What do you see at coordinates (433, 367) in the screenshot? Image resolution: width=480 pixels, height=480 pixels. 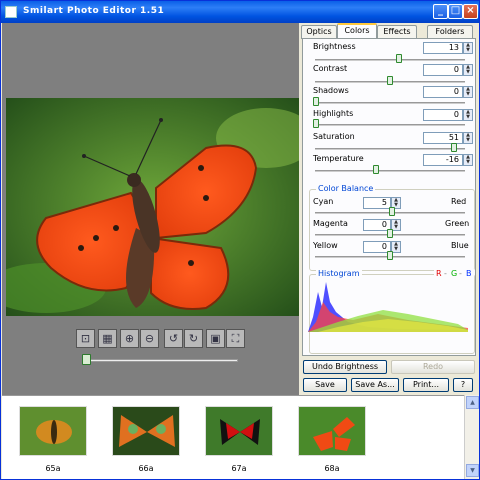 I see `redo-button: Redo` at bounding box center [433, 367].